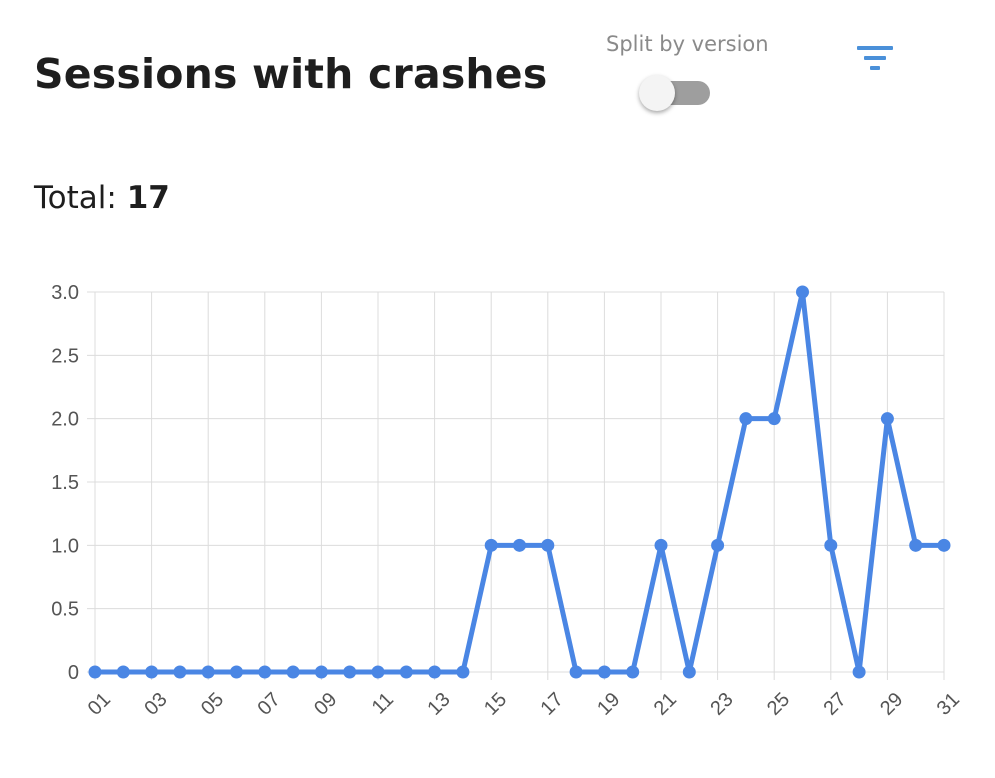  What do you see at coordinates (721, 703) in the screenshot?
I see `x-tick-label: 23` at bounding box center [721, 703].